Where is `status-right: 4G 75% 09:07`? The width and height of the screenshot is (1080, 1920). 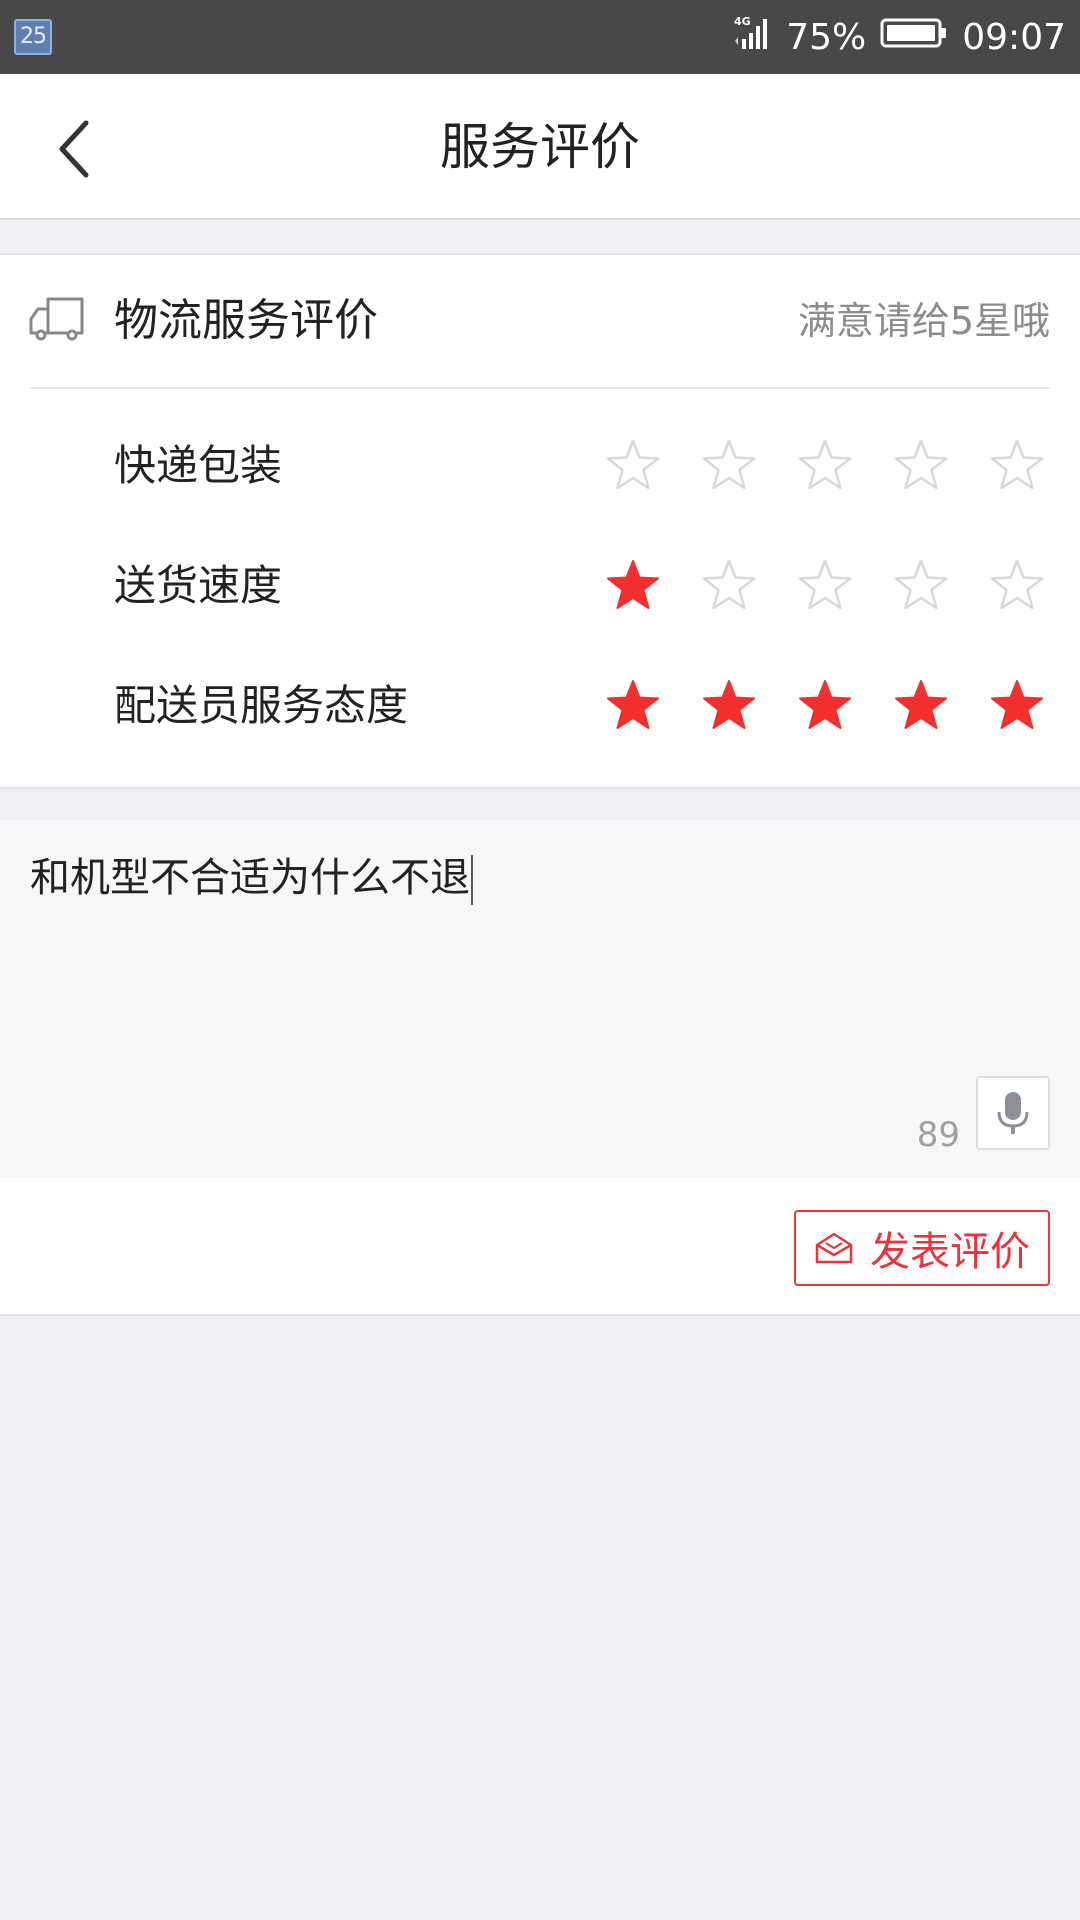
status-right: 4G 75% 09:07 is located at coordinates (899, 37).